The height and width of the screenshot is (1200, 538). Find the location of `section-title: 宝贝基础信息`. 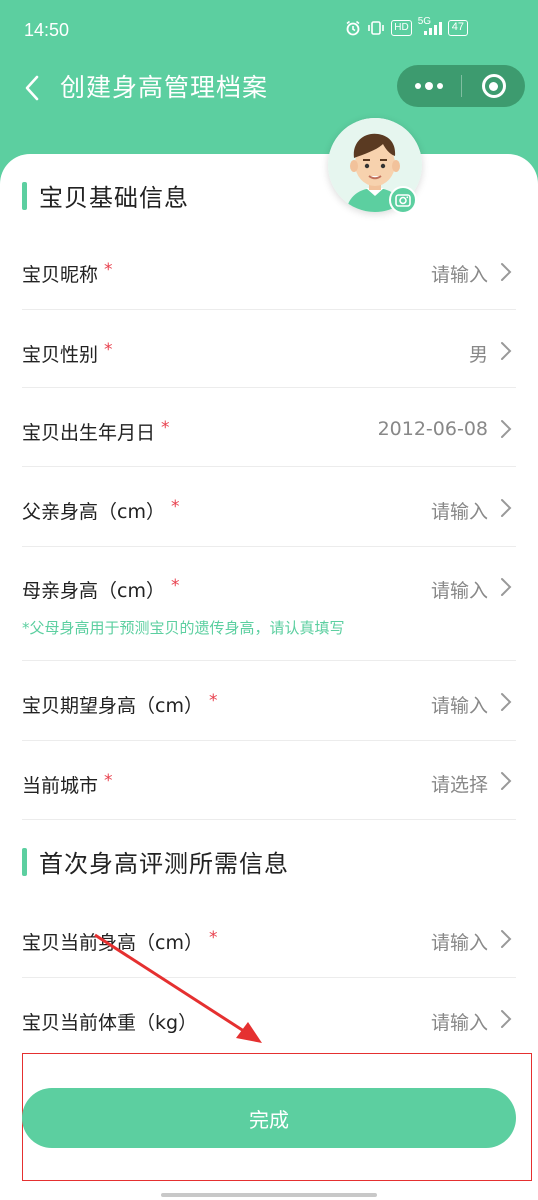

section-title: 宝贝基础信息 is located at coordinates (114, 198).